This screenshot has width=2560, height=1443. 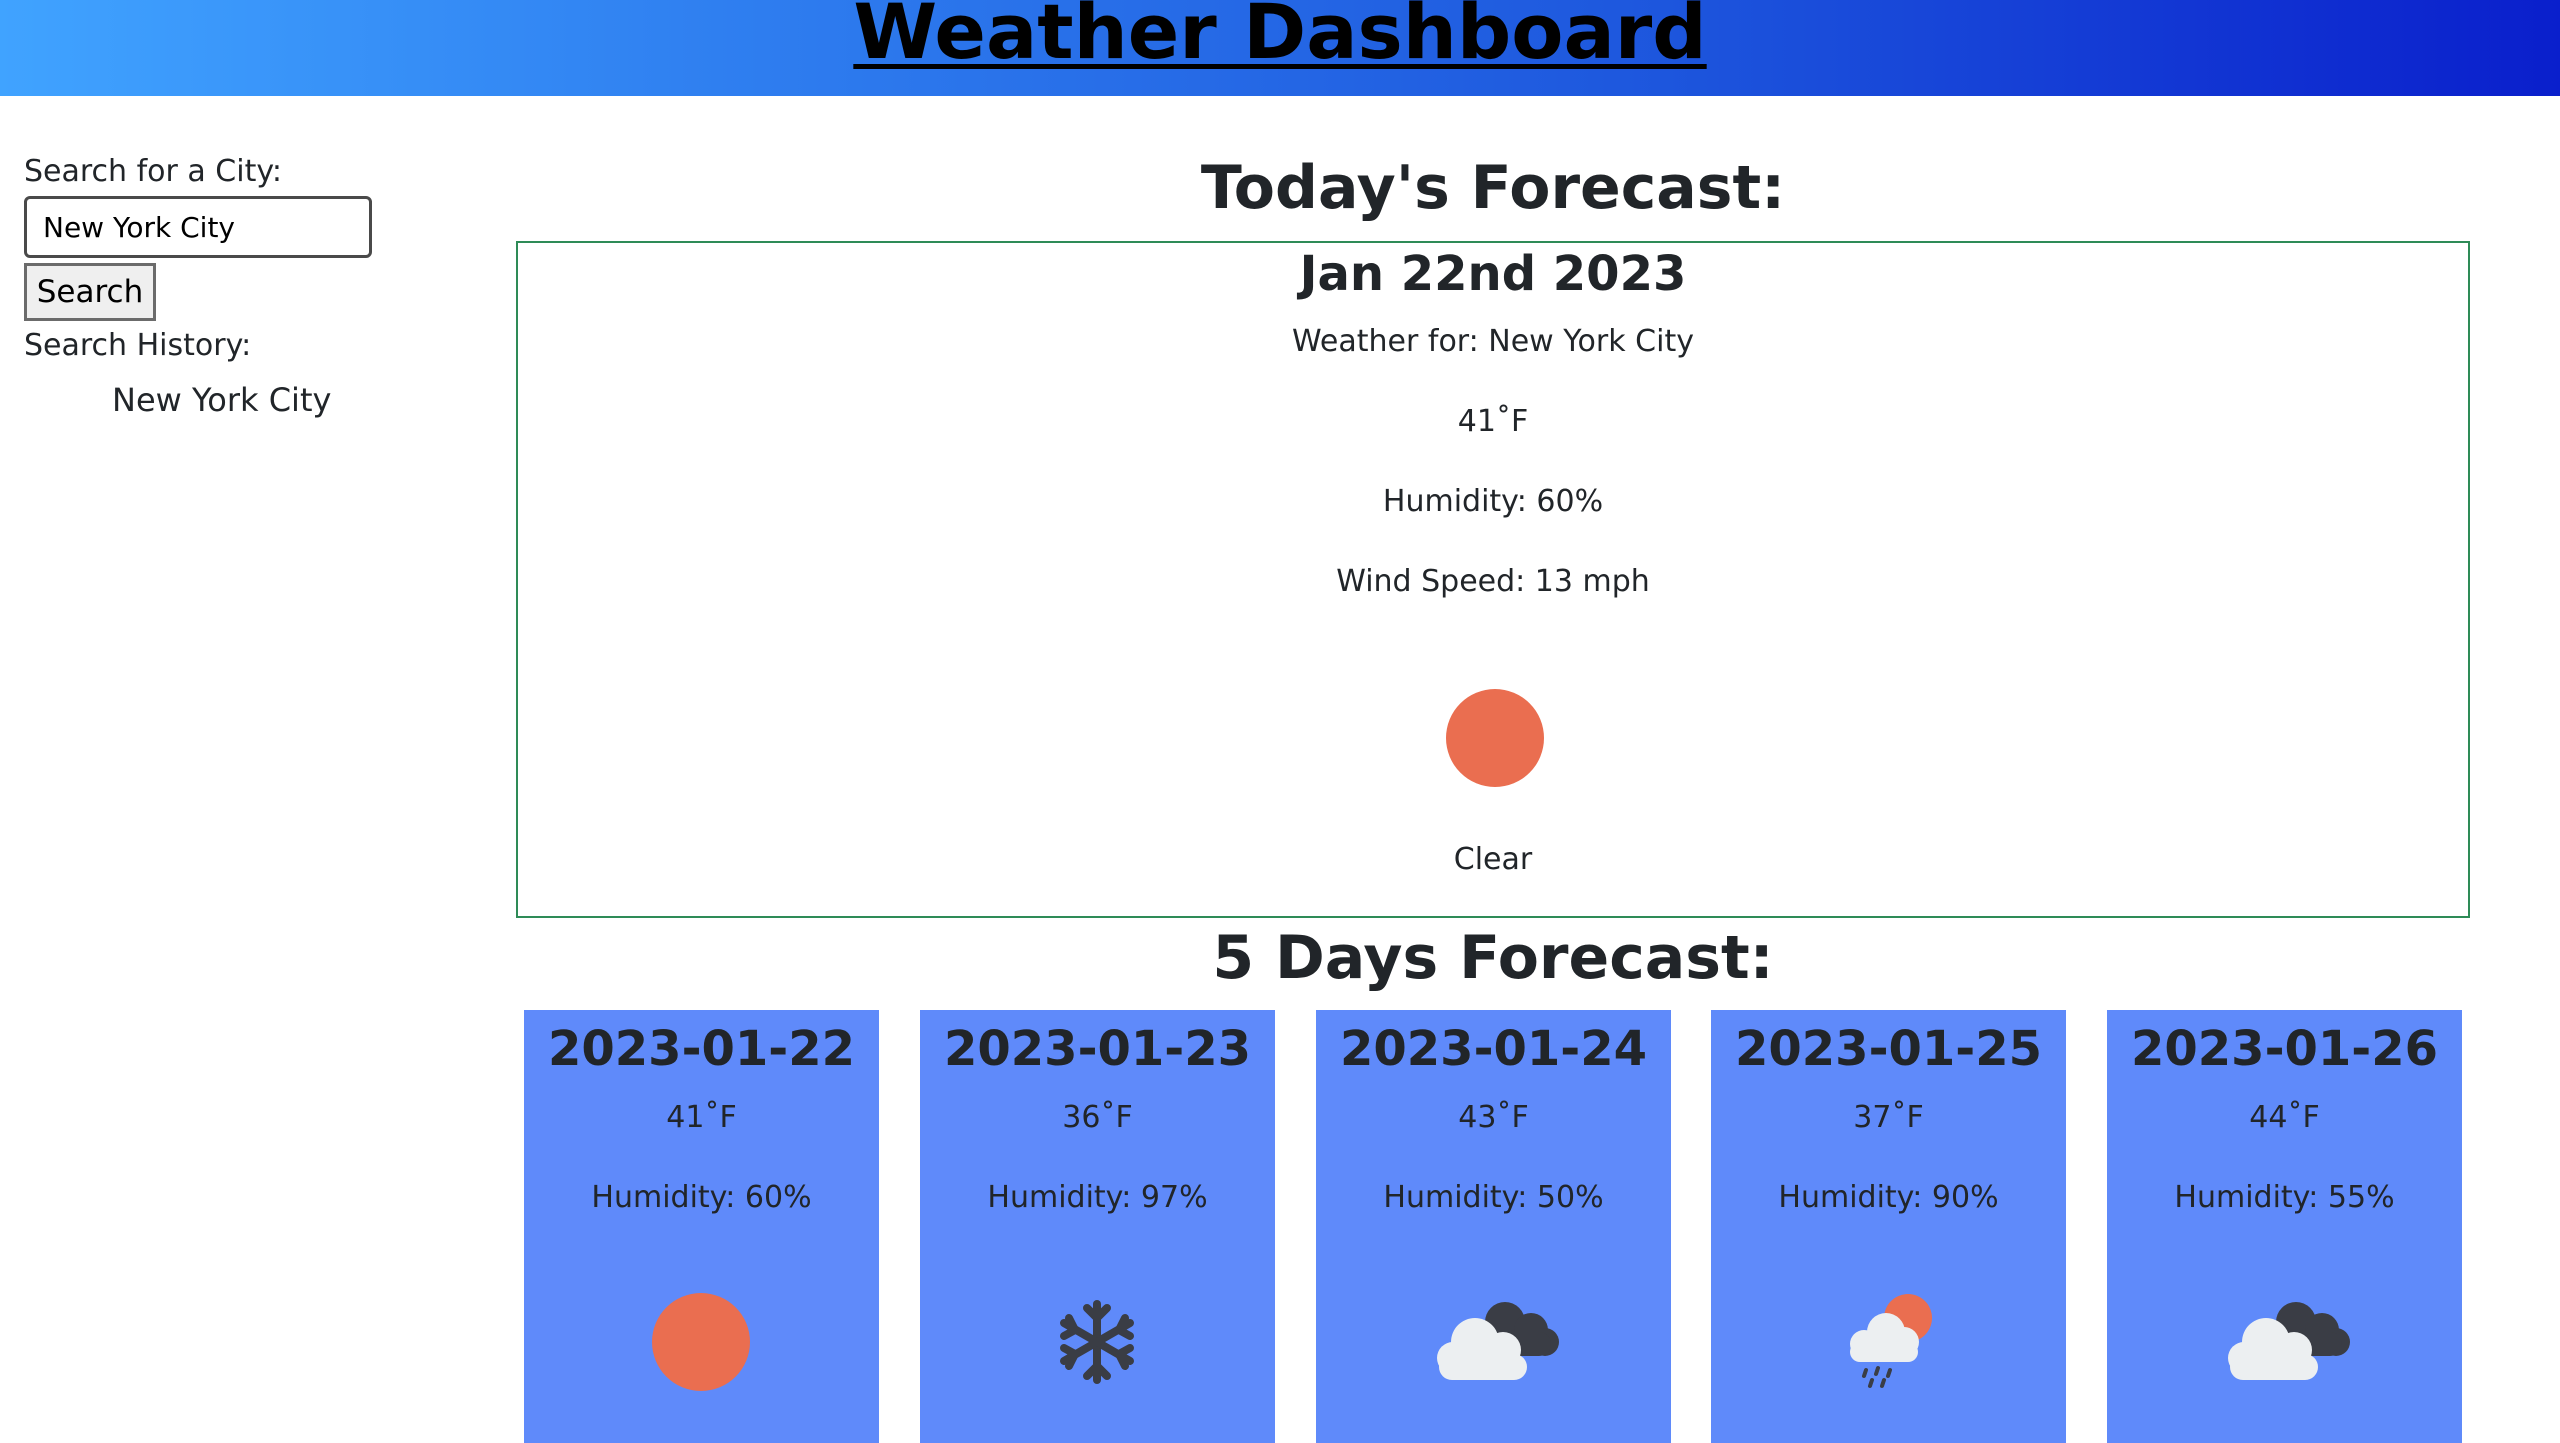 What do you see at coordinates (1888, 1342) in the screenshot?
I see `rain-sun-cloud-icon` at bounding box center [1888, 1342].